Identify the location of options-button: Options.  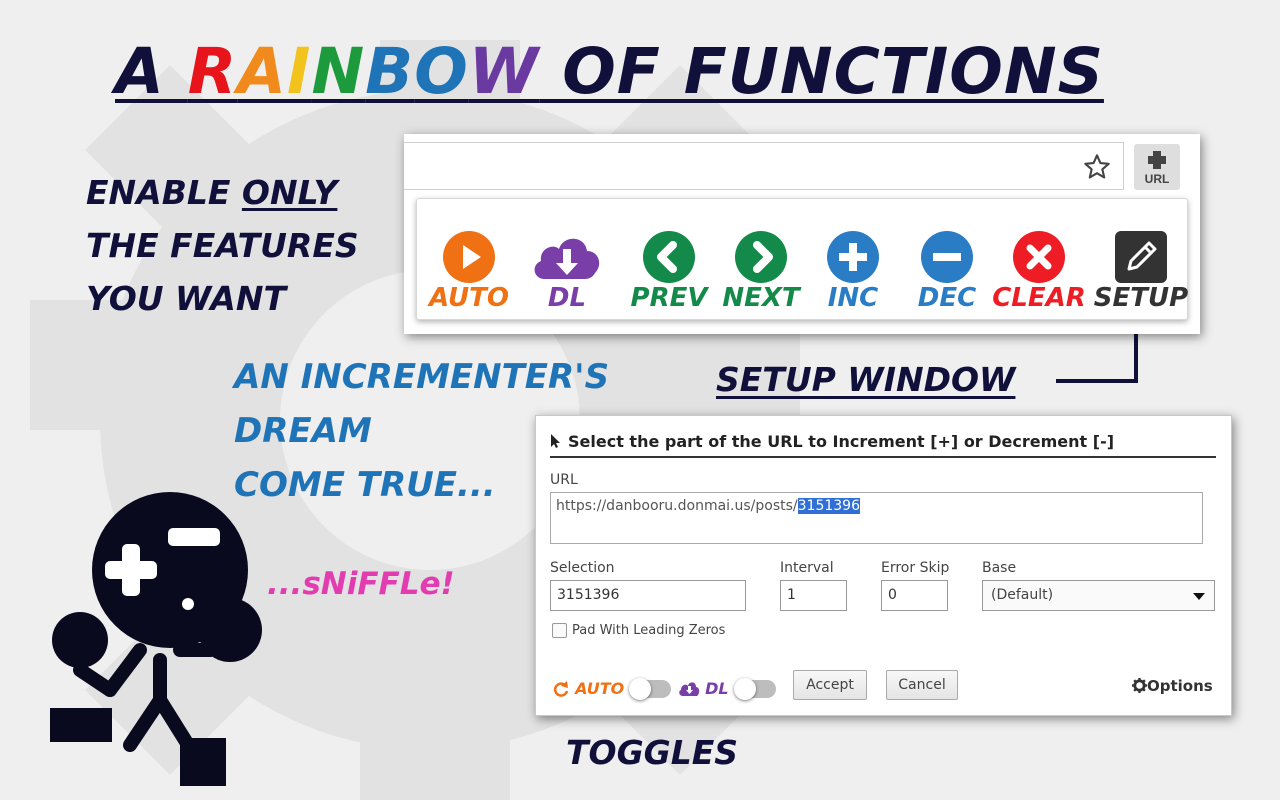
(1172, 686).